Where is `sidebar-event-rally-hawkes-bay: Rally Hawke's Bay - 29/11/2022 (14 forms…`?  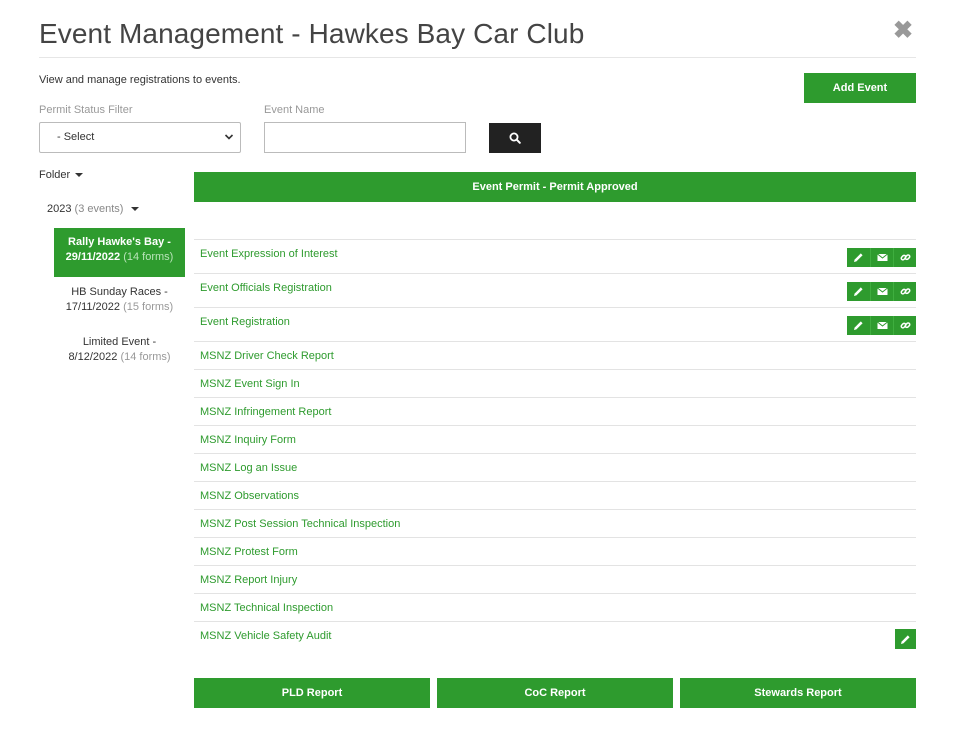 sidebar-event-rally-hawkes-bay: Rally Hawke's Bay - 29/11/2022 (14 forms… is located at coordinates (119, 252).